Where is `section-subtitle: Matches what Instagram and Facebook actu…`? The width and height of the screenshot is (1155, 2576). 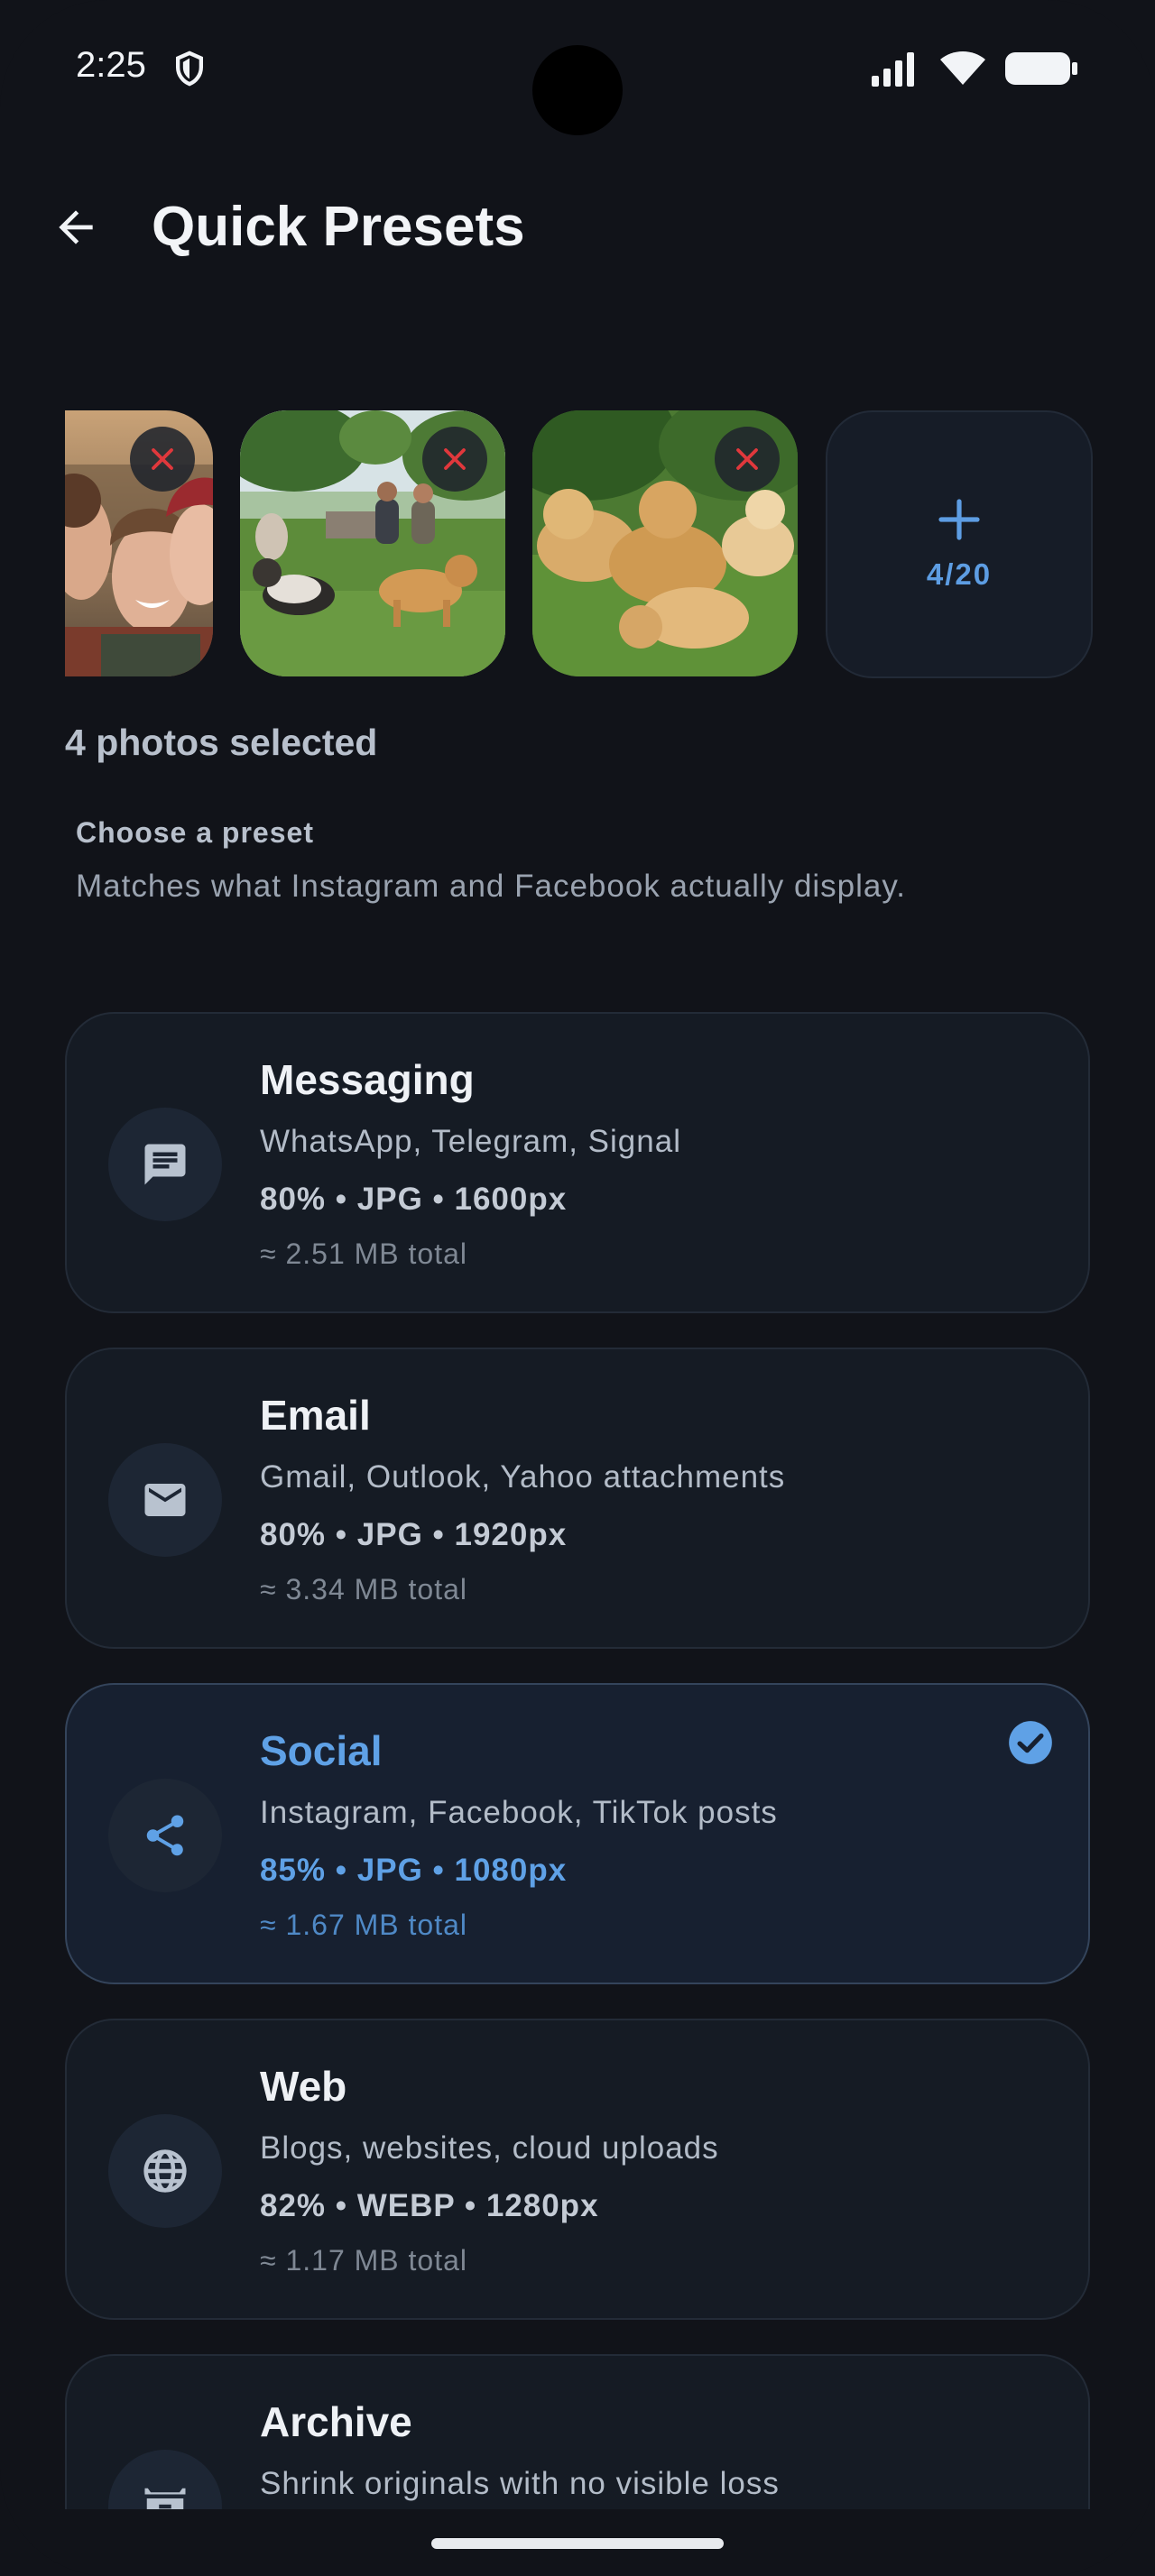
section-subtitle: Matches what Instagram and Facebook actu… is located at coordinates (491, 887).